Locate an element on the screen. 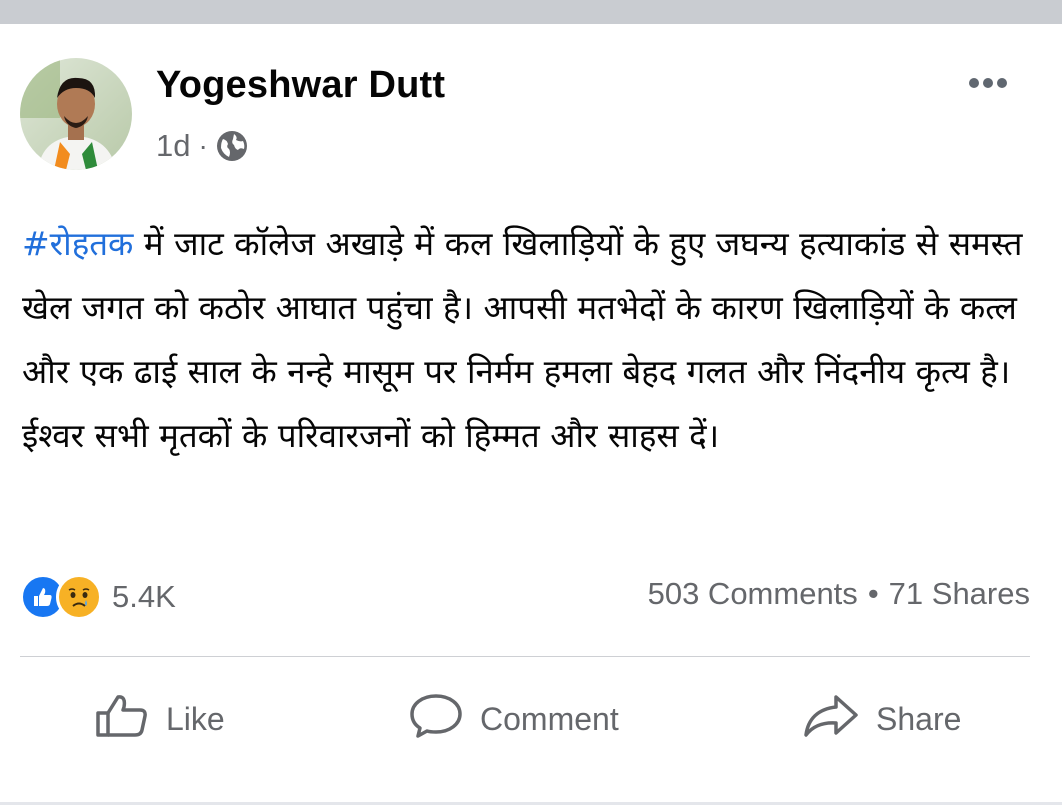  reactions-summary: 5.4K is located at coordinates (98, 597).